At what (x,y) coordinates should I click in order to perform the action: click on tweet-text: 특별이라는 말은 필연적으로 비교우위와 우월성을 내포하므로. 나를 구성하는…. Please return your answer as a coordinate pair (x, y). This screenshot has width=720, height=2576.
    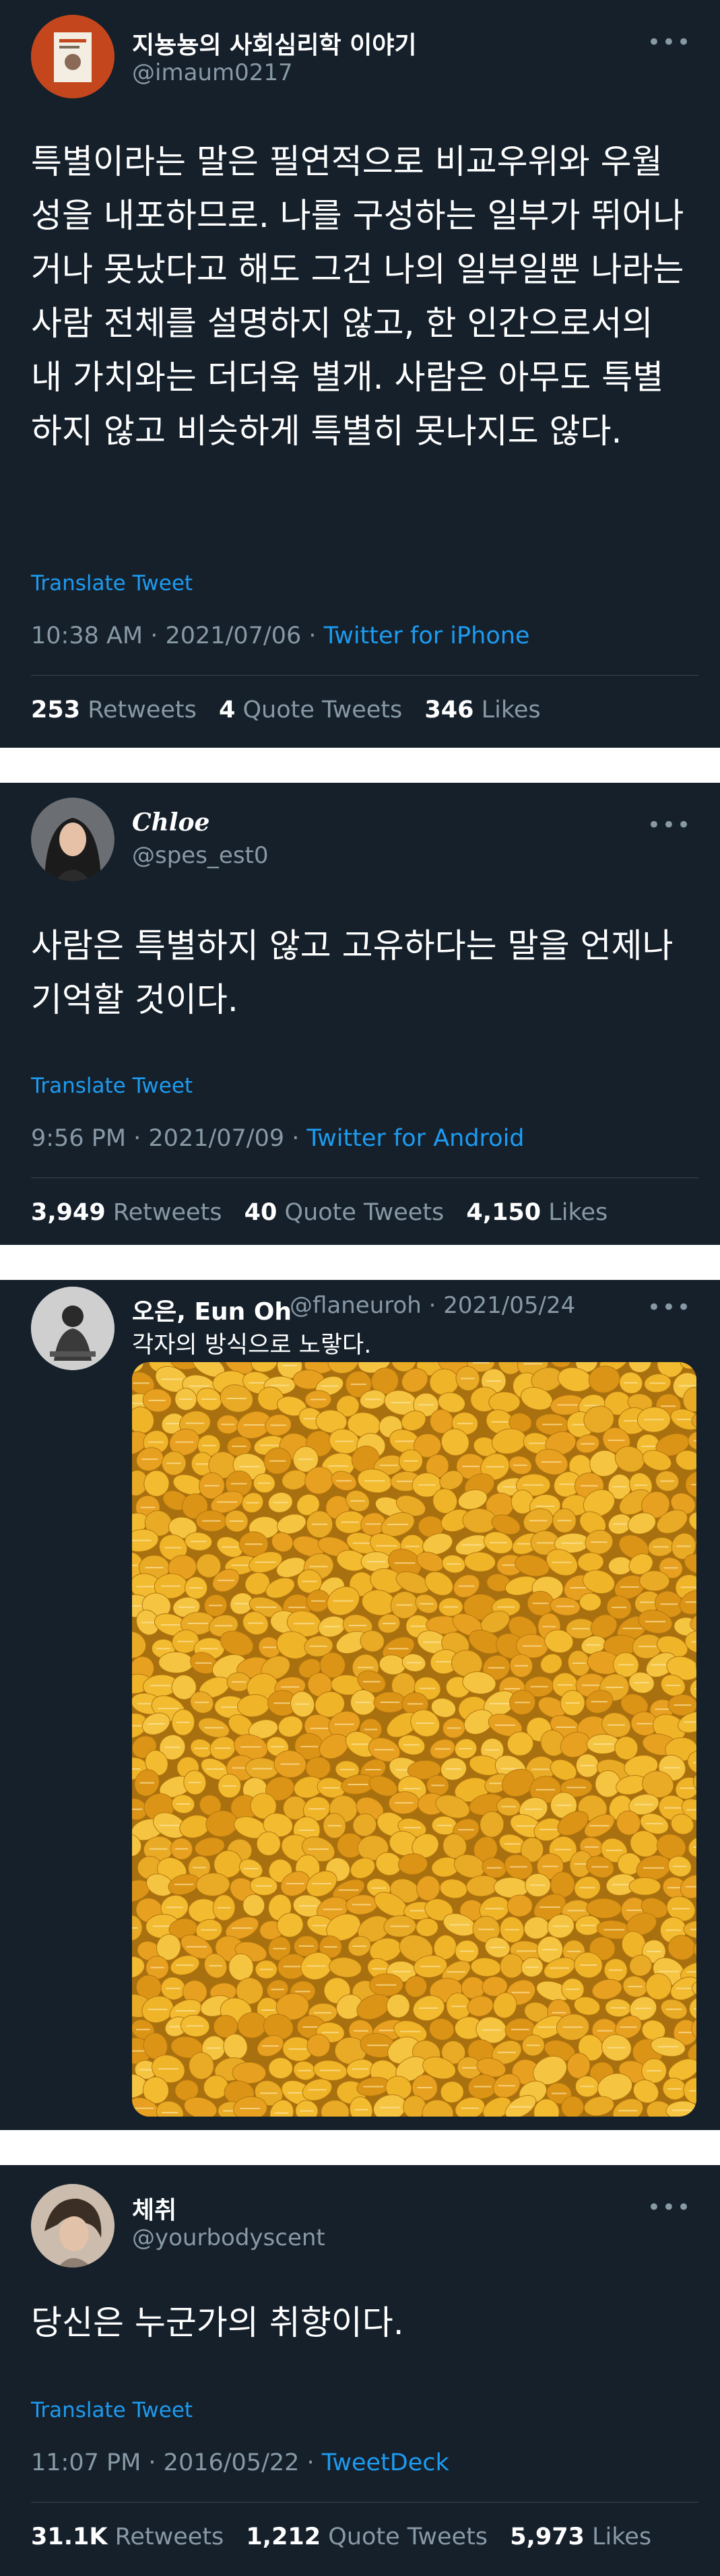
    Looking at the image, I should click on (357, 296).